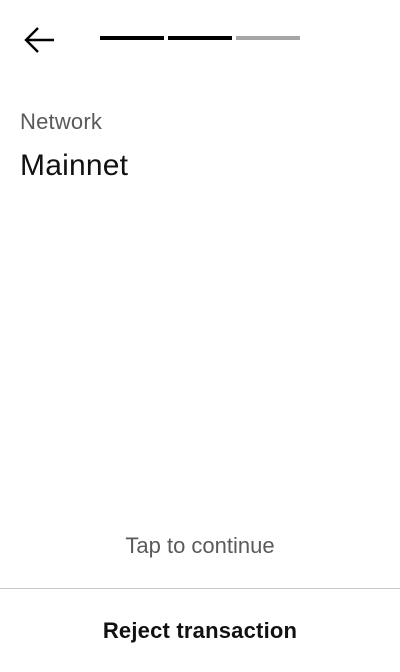  I want to click on network-value: Mainnet, so click(74, 165).